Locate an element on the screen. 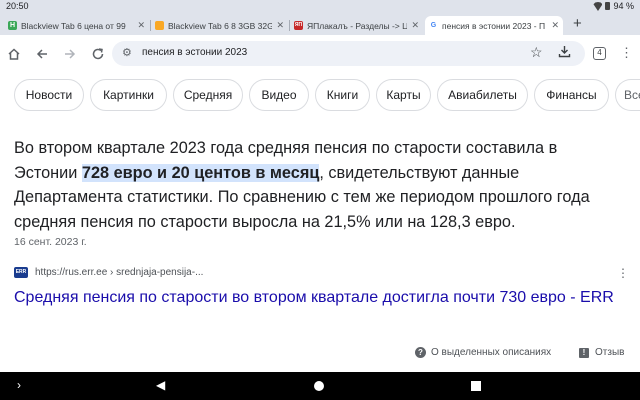  tab-2: Blackview Tab 6 8 3GB 32GB ✕ is located at coordinates (219, 25).